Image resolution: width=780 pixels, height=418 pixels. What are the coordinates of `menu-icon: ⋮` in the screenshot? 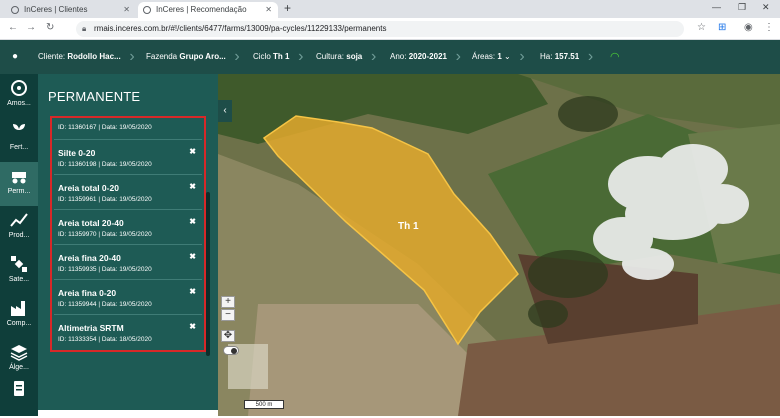 It's located at (769, 27).